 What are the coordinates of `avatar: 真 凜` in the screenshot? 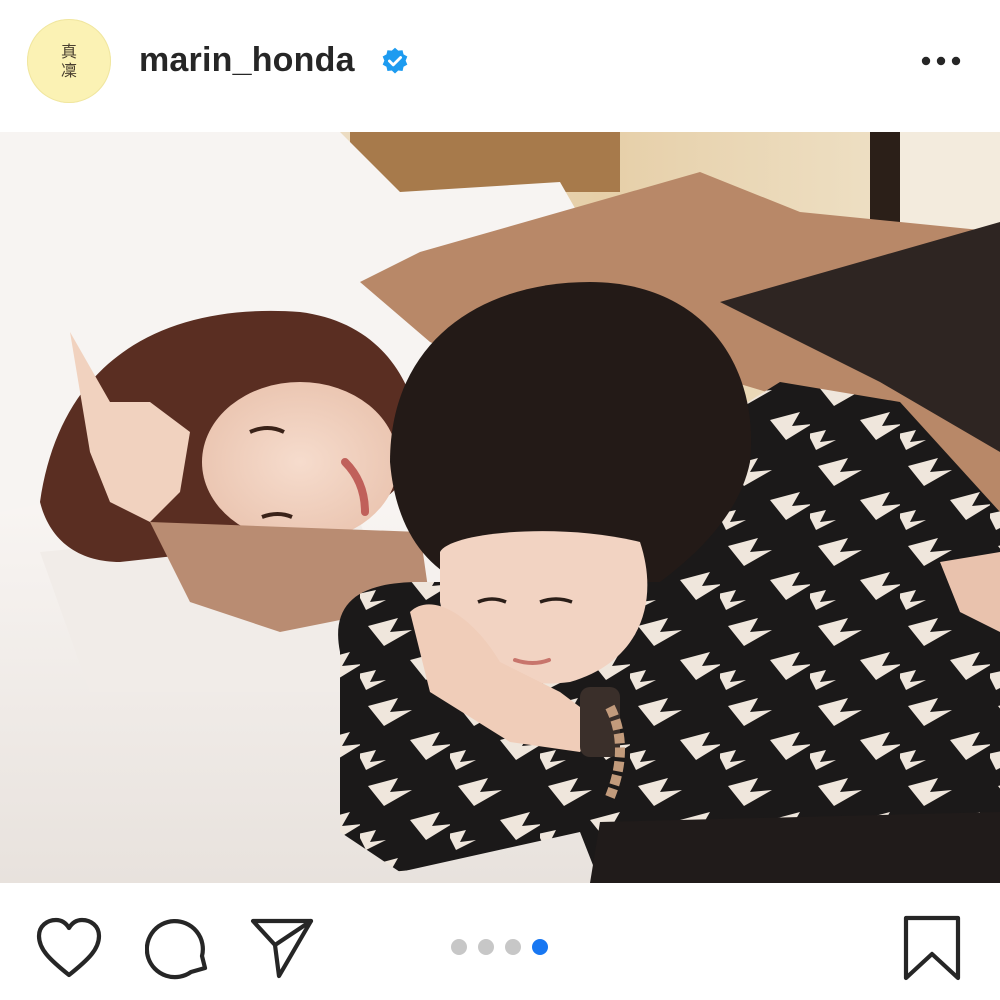 It's located at (69, 61).